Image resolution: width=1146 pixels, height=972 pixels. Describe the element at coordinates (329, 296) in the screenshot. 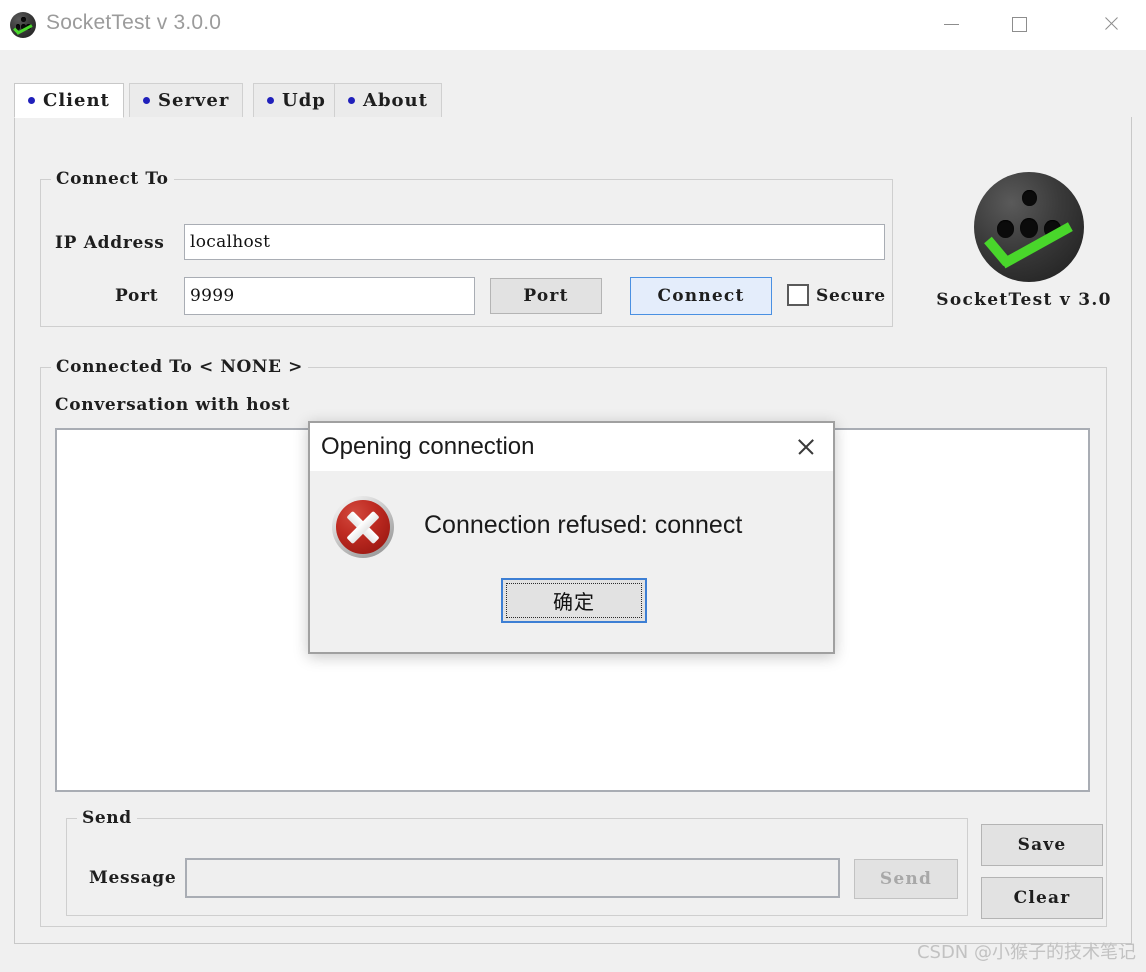

I see `port-input: 9999` at that location.